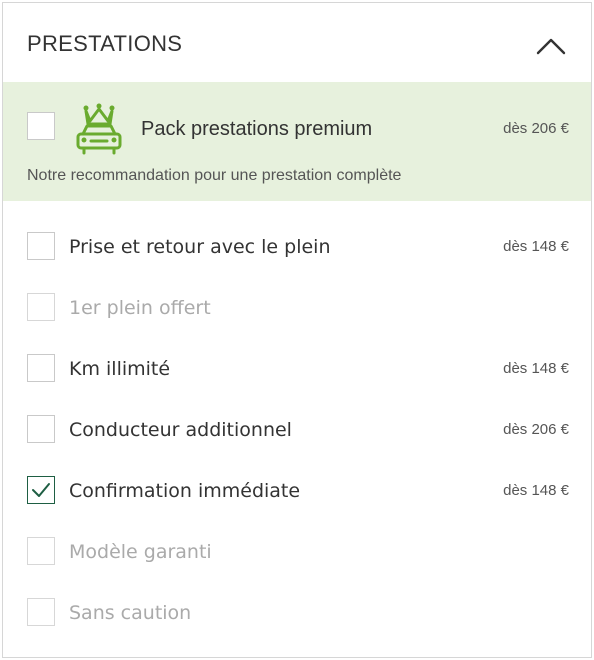  Describe the element at coordinates (105, 43) in the screenshot. I see `section-title: PRESTATIONS` at that location.